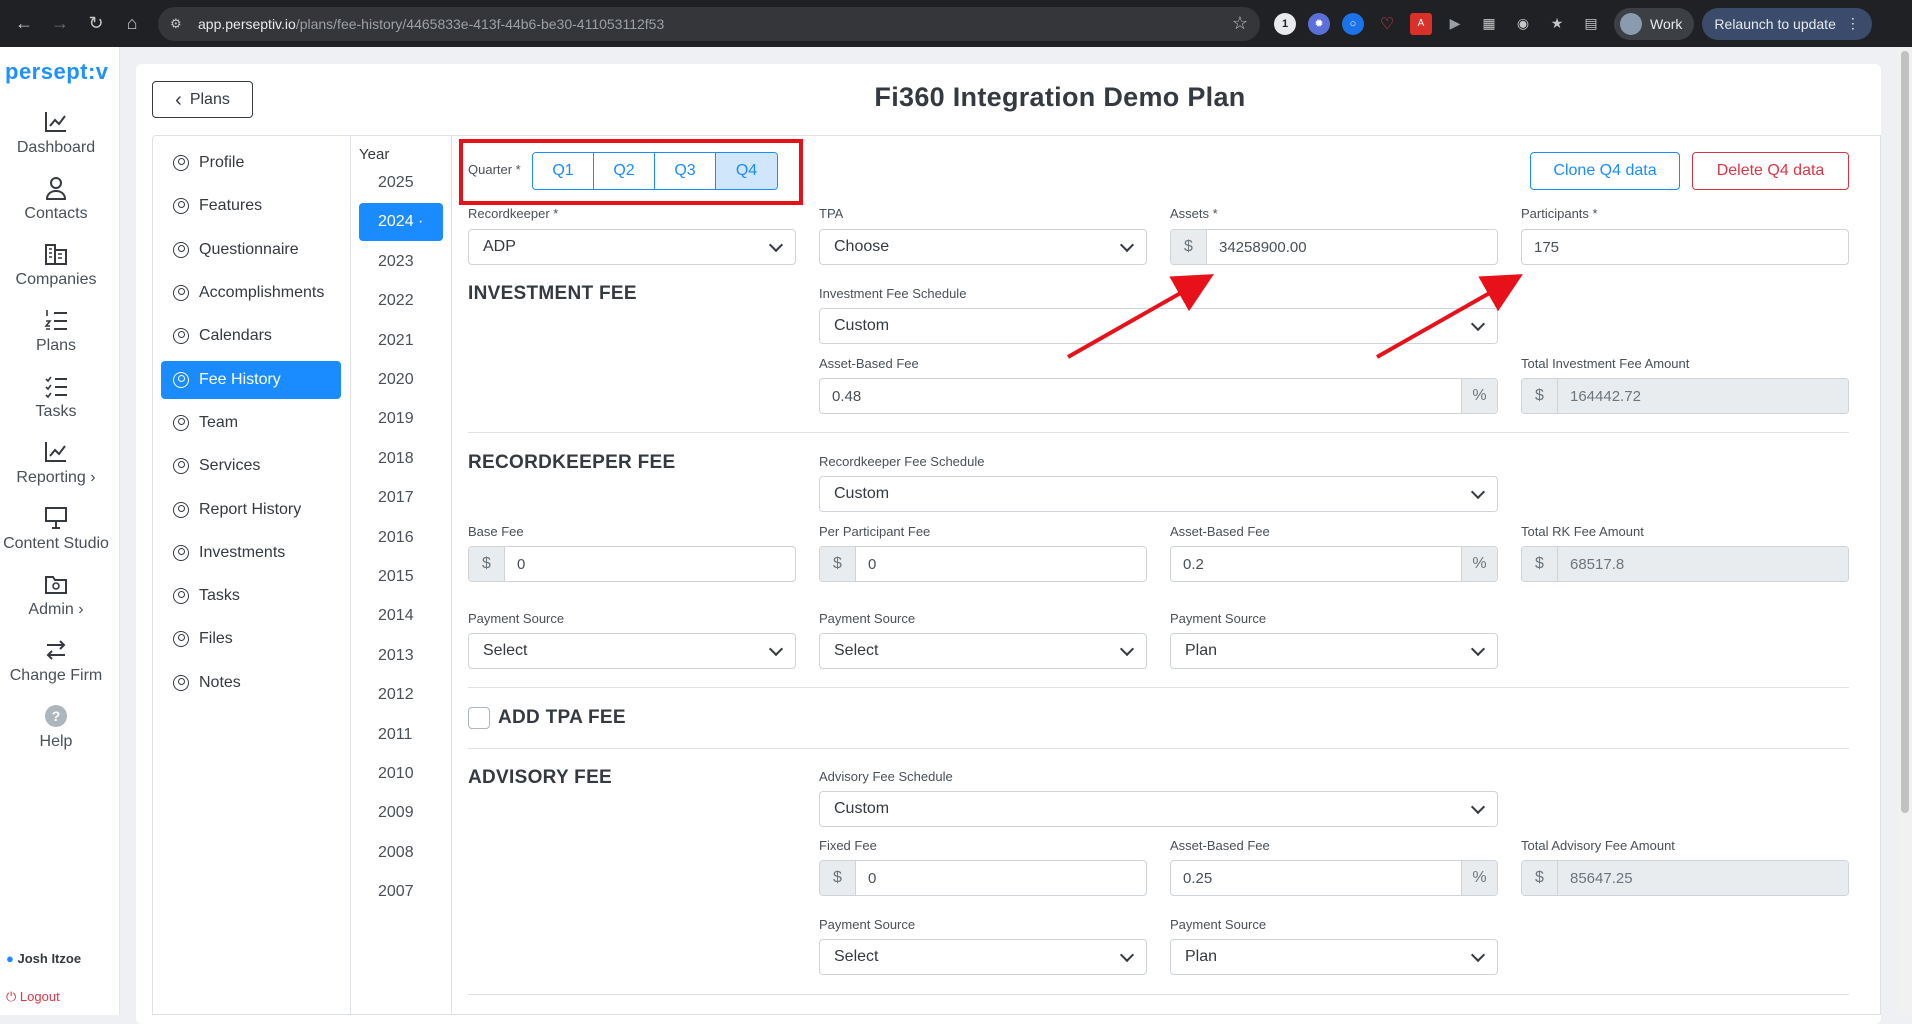 The height and width of the screenshot is (1024, 1912). I want to click on page-scrollbar, so click(1905, 531).